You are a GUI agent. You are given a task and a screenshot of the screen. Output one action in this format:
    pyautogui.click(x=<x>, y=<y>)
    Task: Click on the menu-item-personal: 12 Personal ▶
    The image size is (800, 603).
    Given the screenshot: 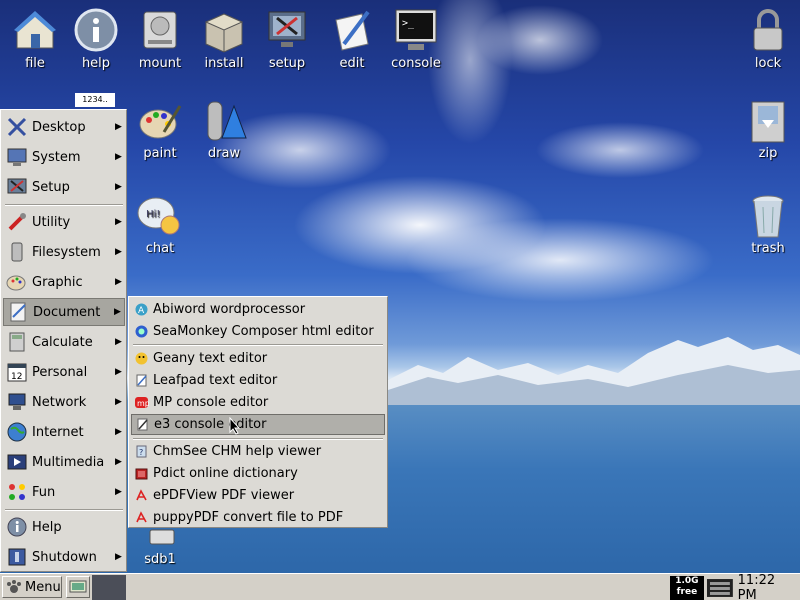 What is the action you would take?
    pyautogui.click(x=64, y=372)
    